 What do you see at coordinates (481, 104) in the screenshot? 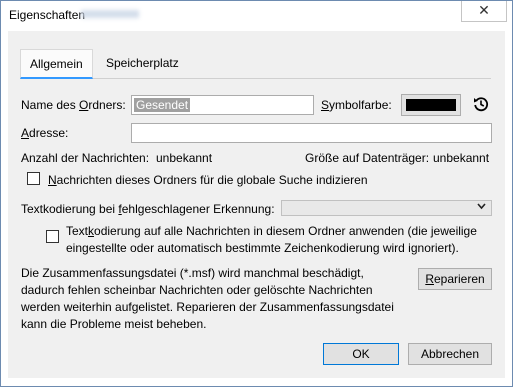
I see `restore-default-icon` at bounding box center [481, 104].